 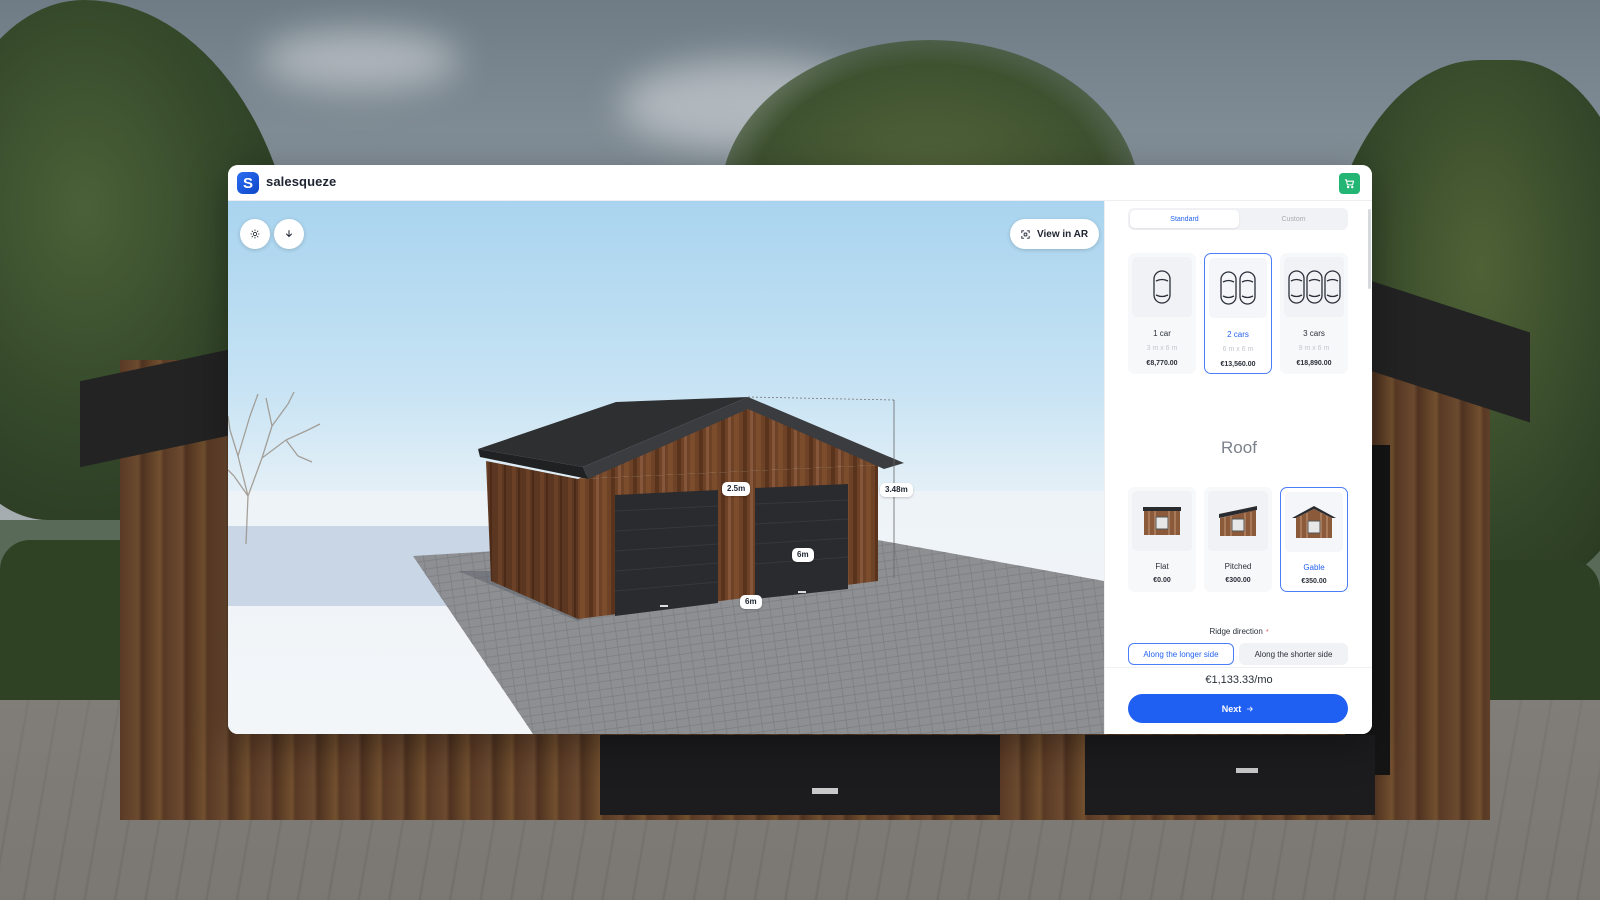 I want to click on roof-option-flat: Flat €0.00, so click(x=1162, y=539).